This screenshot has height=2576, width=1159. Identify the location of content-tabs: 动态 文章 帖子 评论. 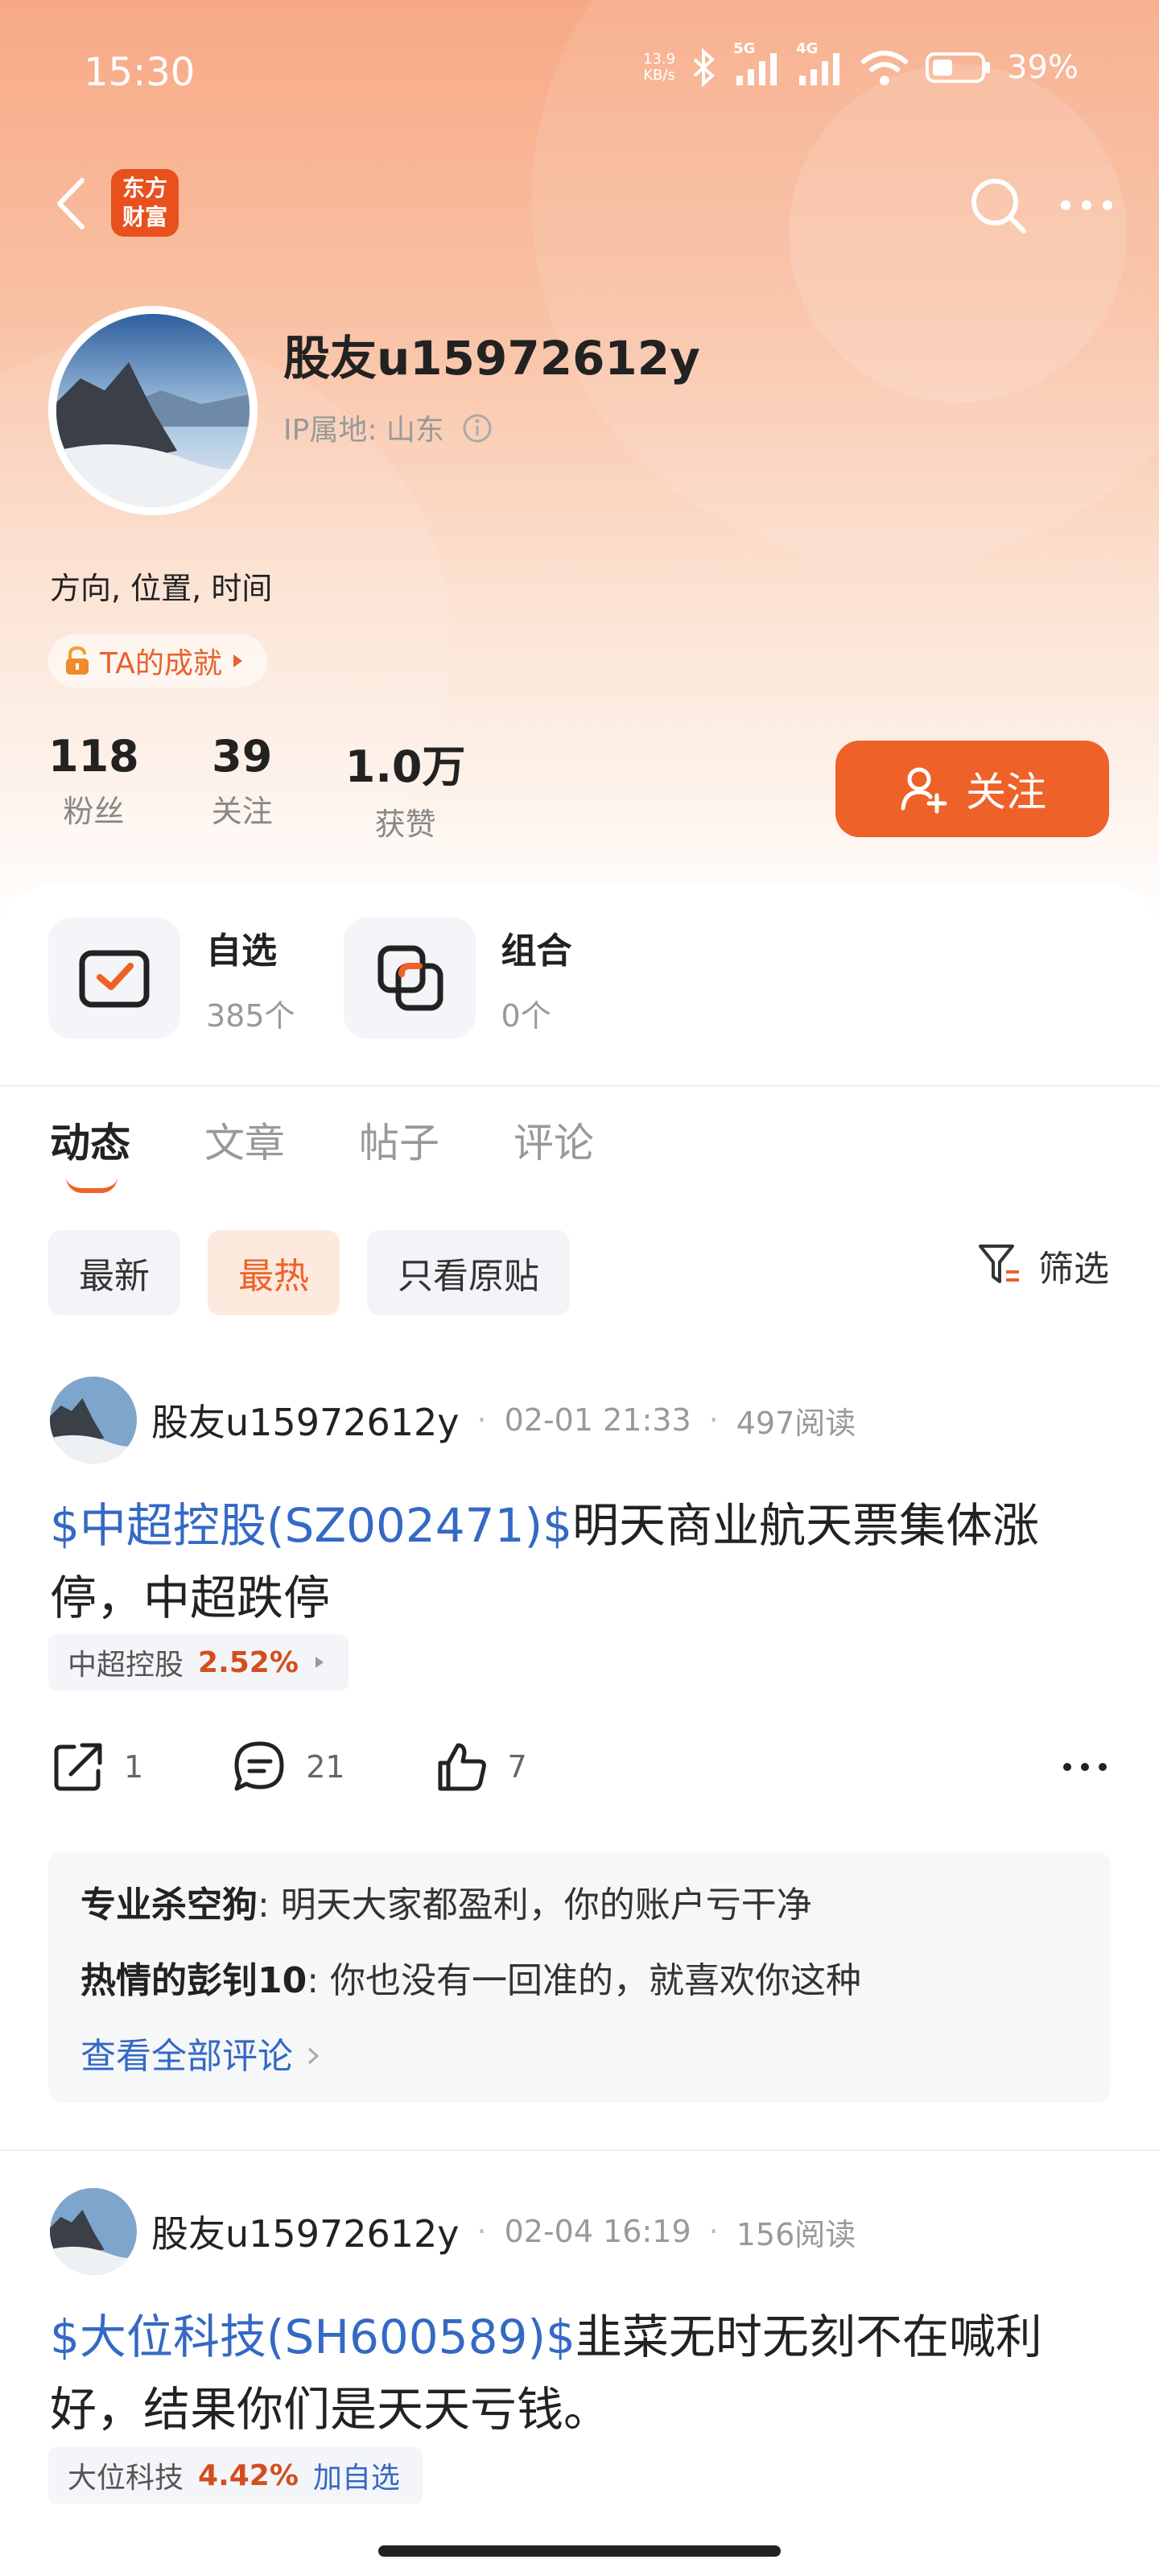
(322, 1152).